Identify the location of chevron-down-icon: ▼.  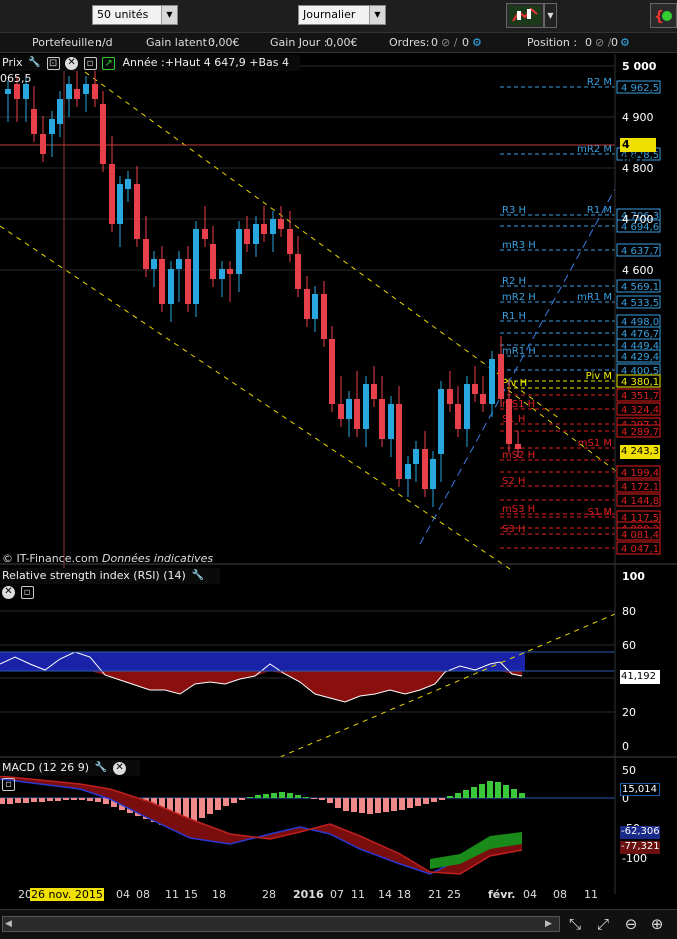
(377, 15).